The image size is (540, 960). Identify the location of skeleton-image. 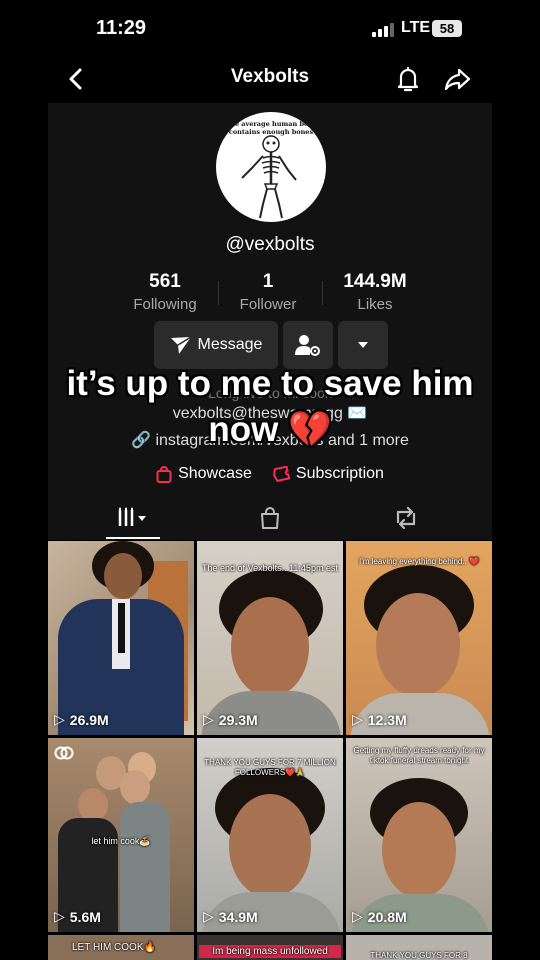
(269, 177).